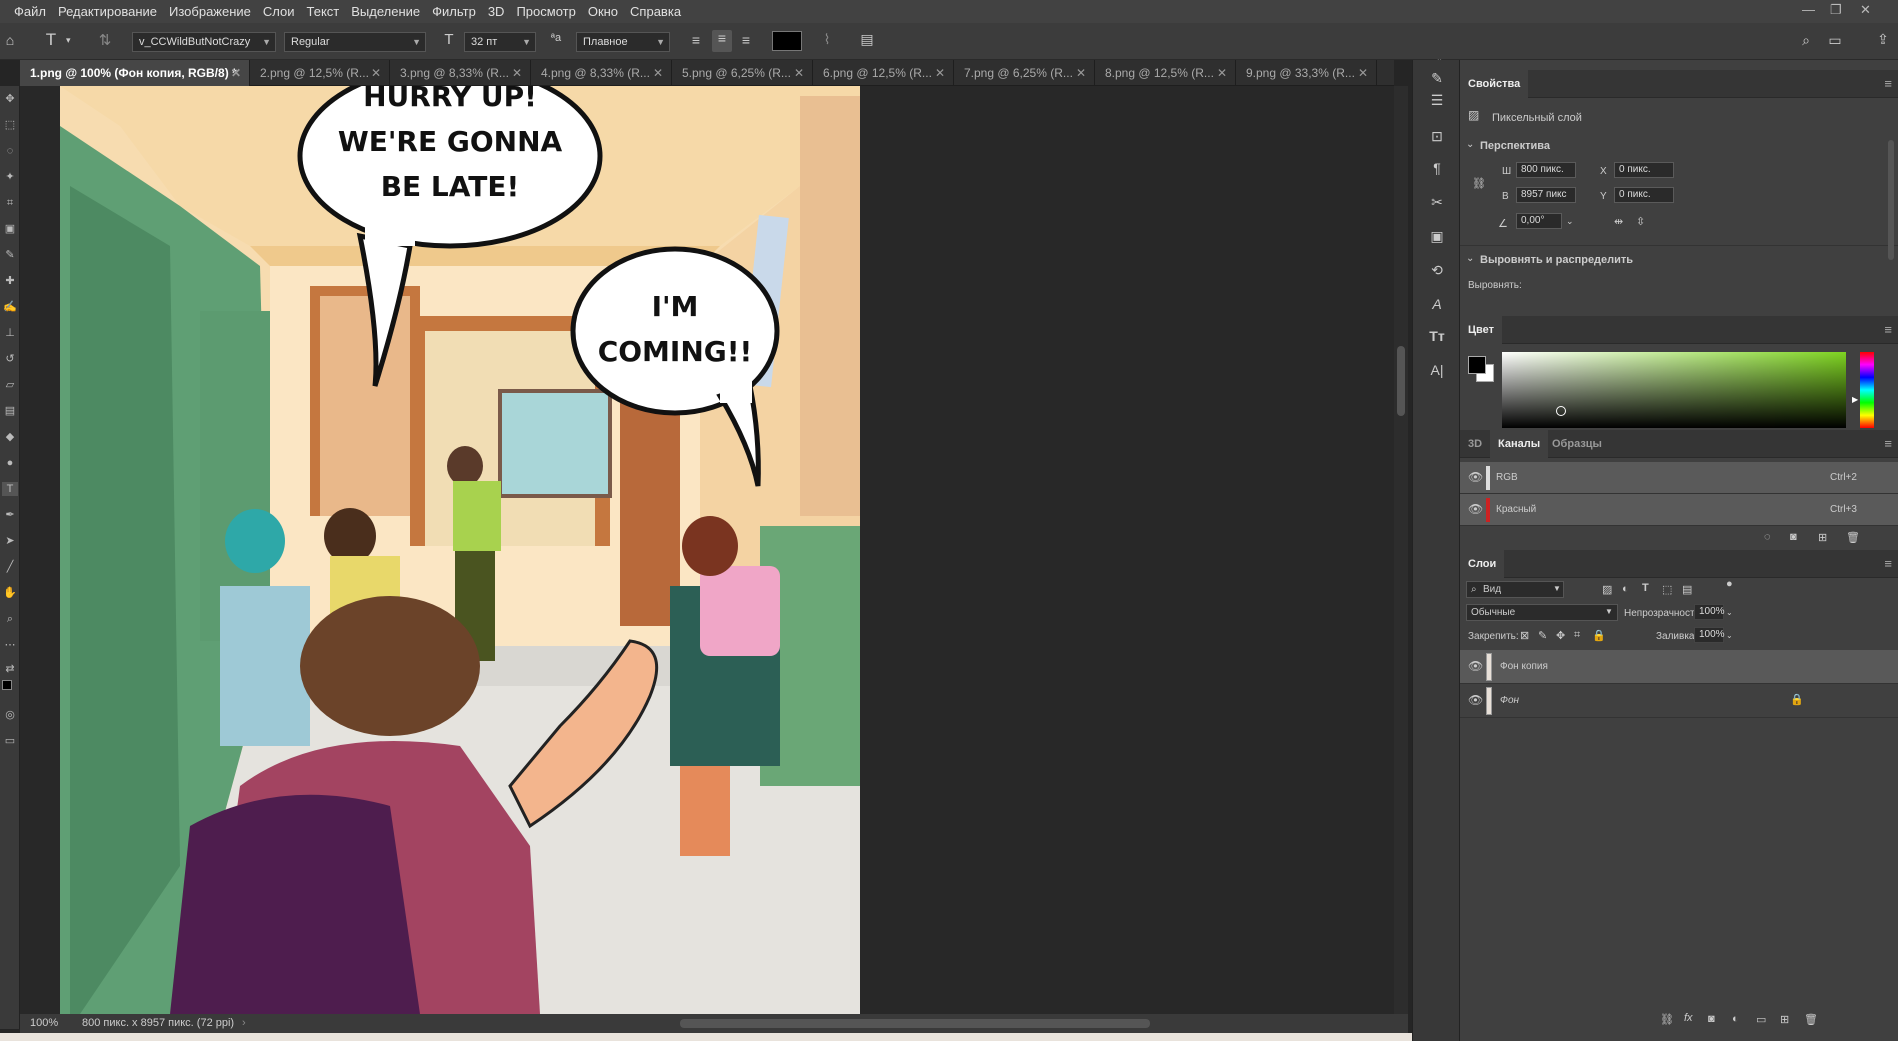 The image size is (1898, 1041). What do you see at coordinates (1577, 635) in the screenshot?
I see `lock-artboard-icon: ⌗` at bounding box center [1577, 635].